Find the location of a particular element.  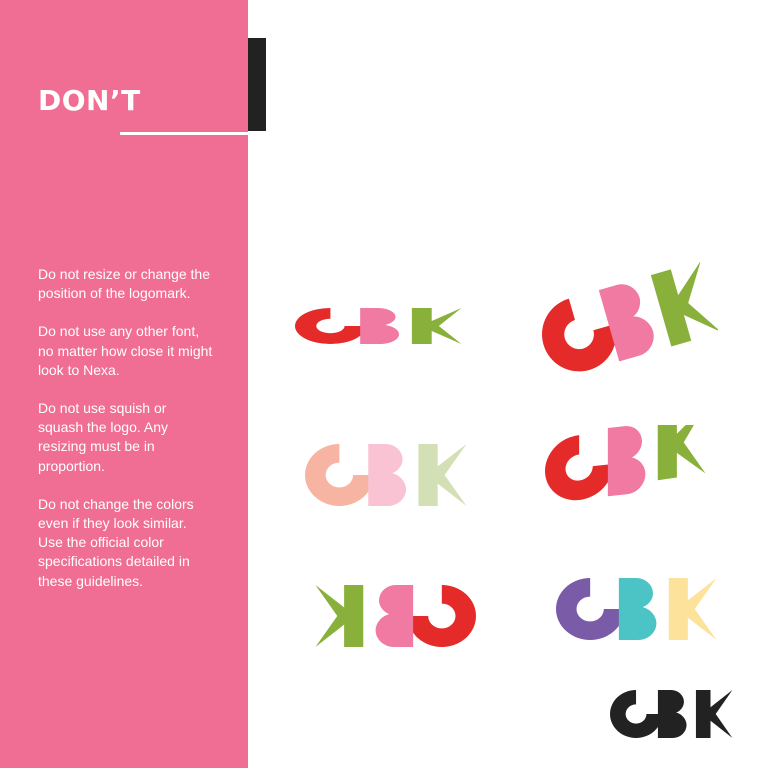

logo-correct-mono is located at coordinates (671, 714).